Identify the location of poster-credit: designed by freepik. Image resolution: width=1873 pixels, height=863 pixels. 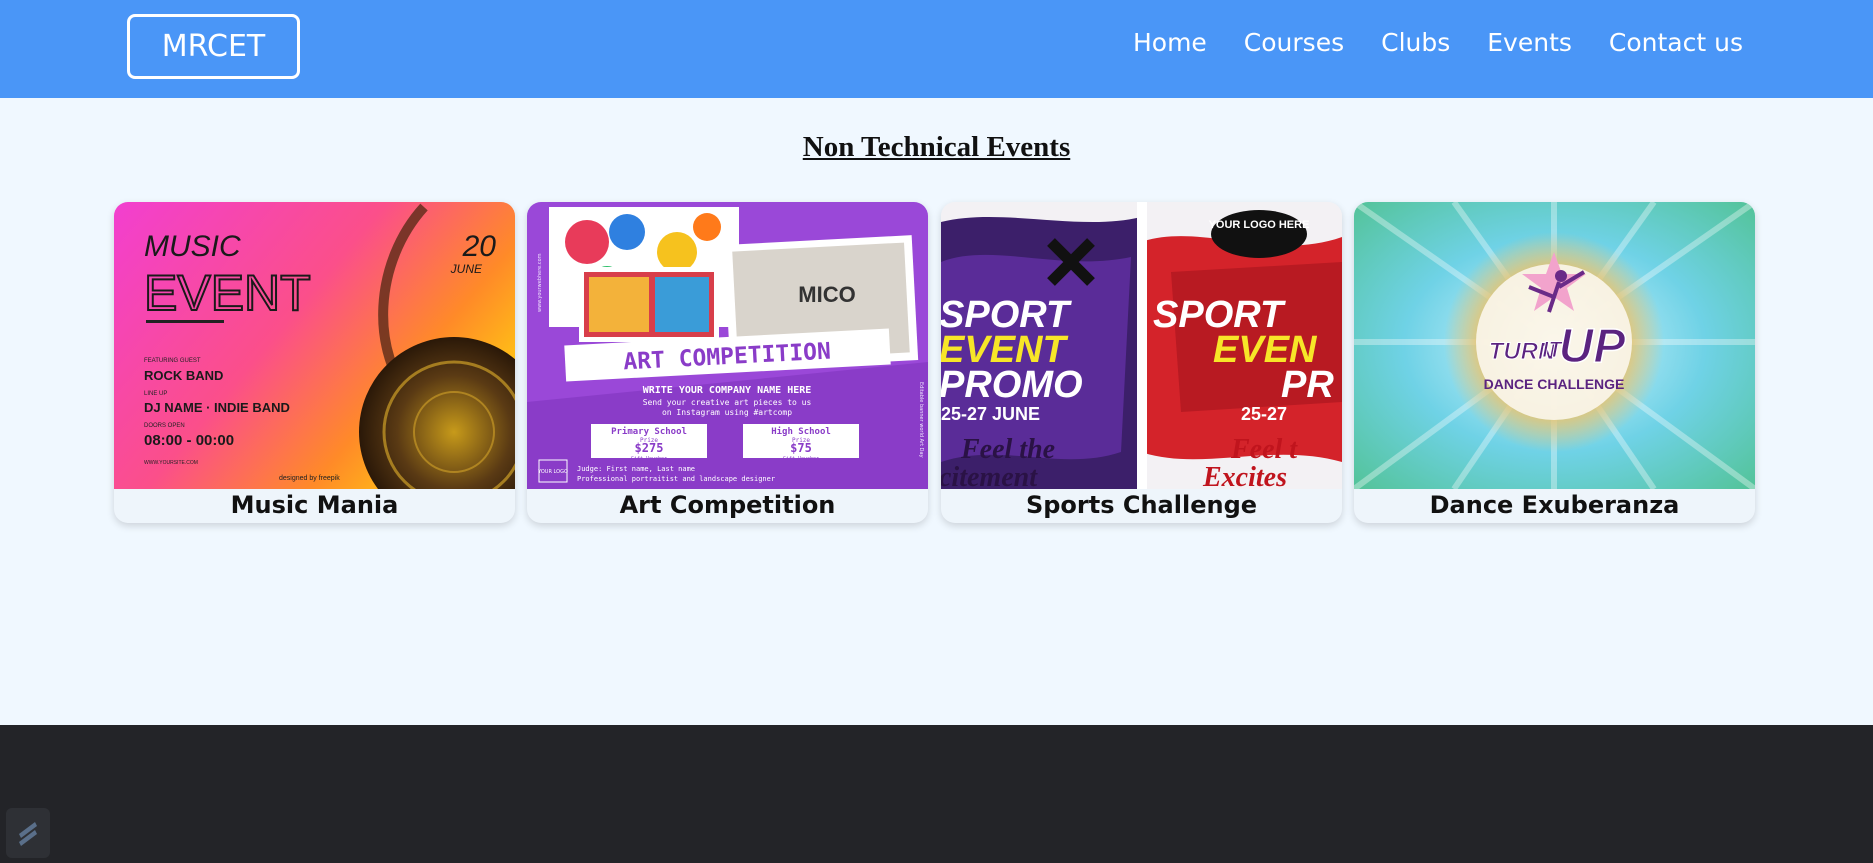
(309, 478).